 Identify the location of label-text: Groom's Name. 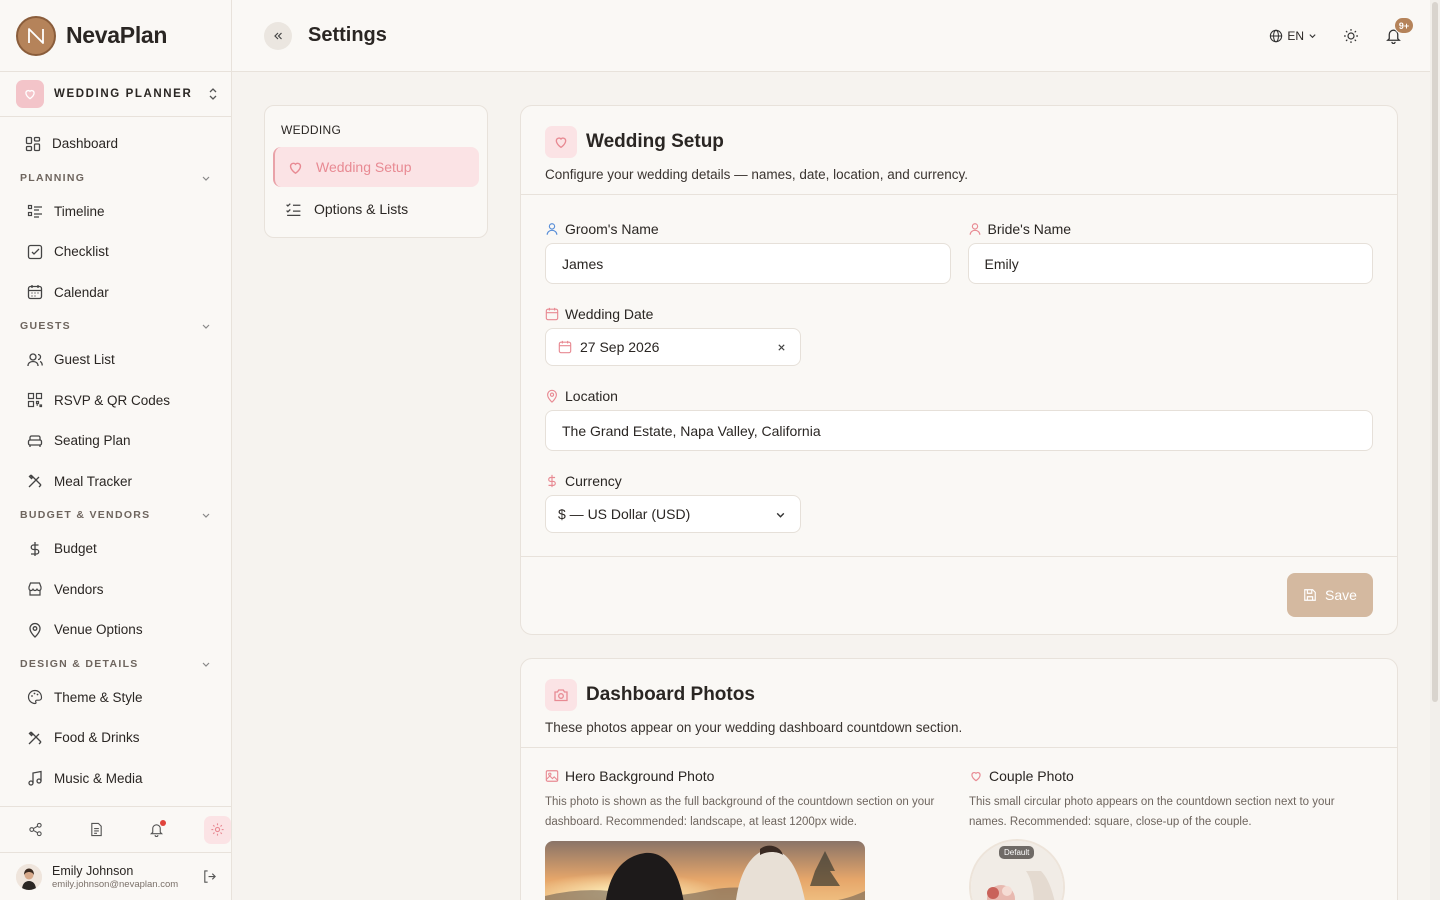
(612, 229).